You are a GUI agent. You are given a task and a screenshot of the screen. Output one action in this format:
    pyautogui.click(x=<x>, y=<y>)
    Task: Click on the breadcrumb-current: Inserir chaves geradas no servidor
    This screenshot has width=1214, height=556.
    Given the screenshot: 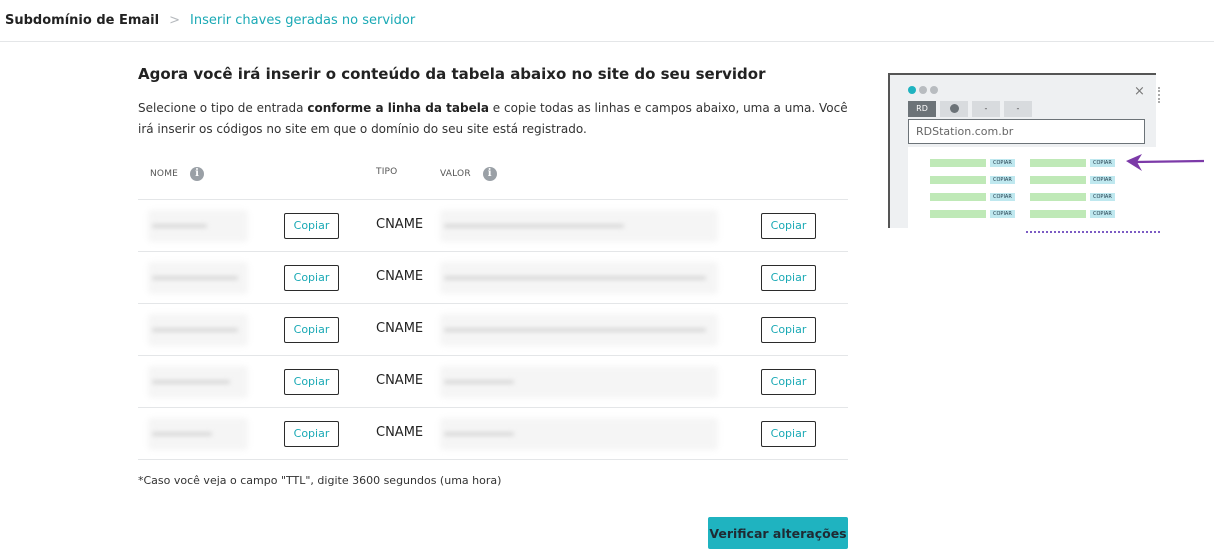 What is the action you would take?
    pyautogui.click(x=303, y=20)
    